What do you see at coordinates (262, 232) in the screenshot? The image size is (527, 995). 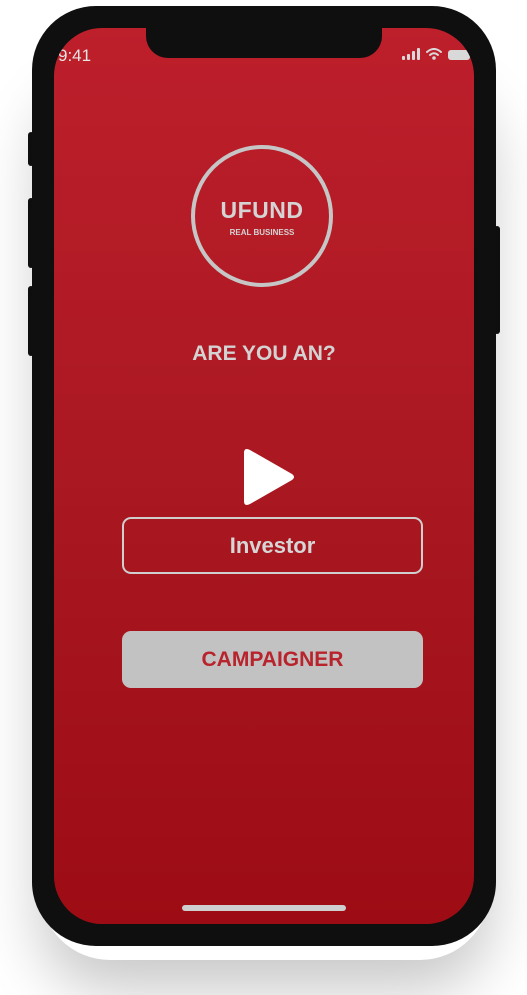 I see `logo-subtitle: REAL BUSINESS` at bounding box center [262, 232].